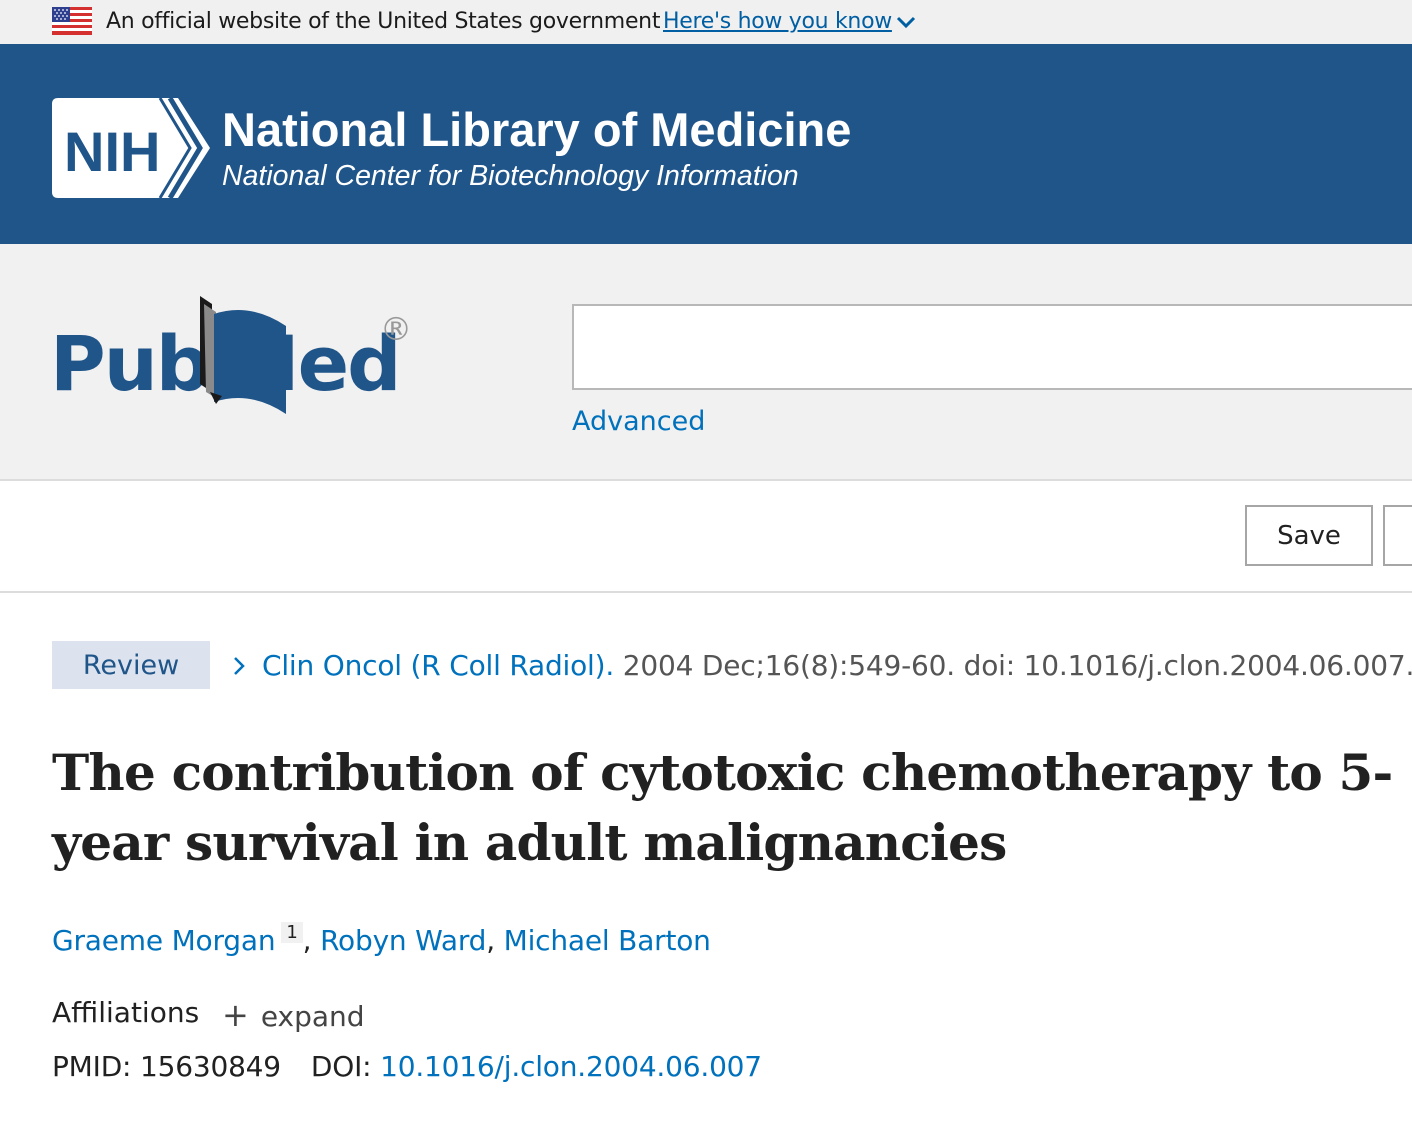 Image resolution: width=1412 pixels, height=1124 pixels. What do you see at coordinates (235, 1015) in the screenshot?
I see `plus-icon: +` at bounding box center [235, 1015].